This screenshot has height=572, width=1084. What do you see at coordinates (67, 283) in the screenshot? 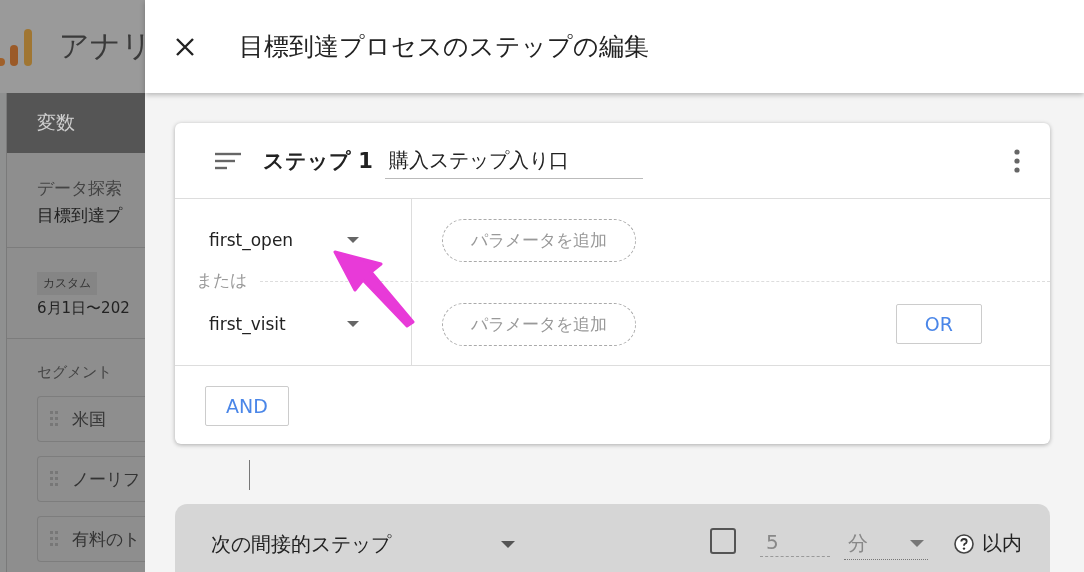
I see `date-chip: カスタム` at bounding box center [67, 283].